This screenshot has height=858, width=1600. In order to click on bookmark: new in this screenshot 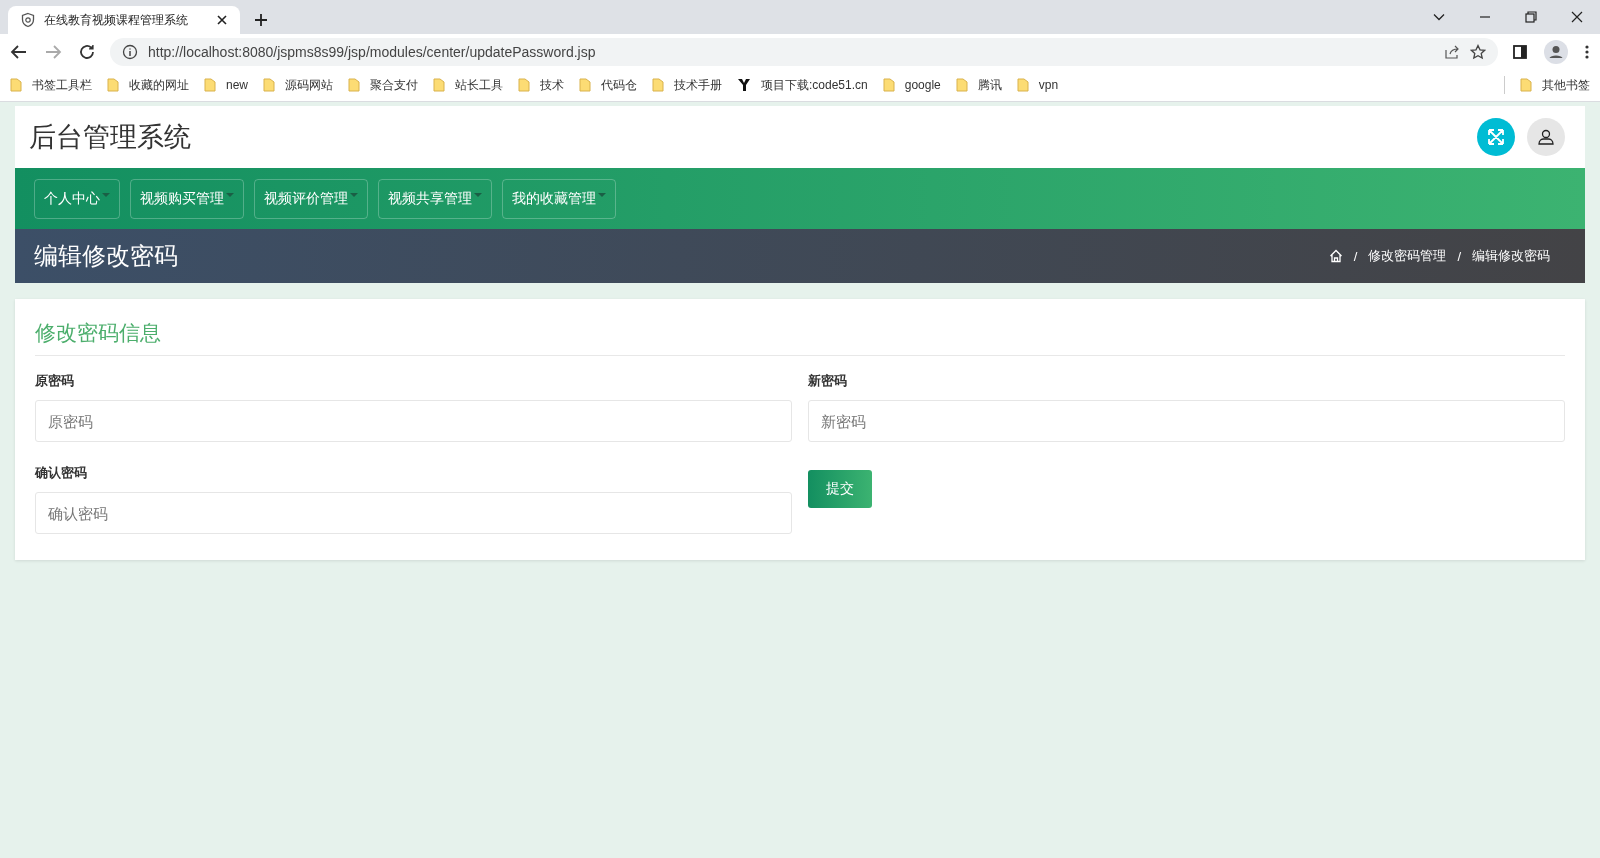, I will do `click(226, 85)`.